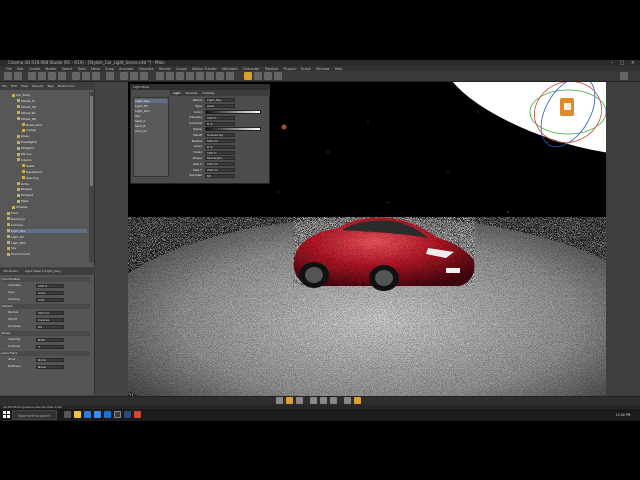 The width and height of the screenshot is (640, 480). I want to click on light-field-input: 200 cm, so click(220, 169).